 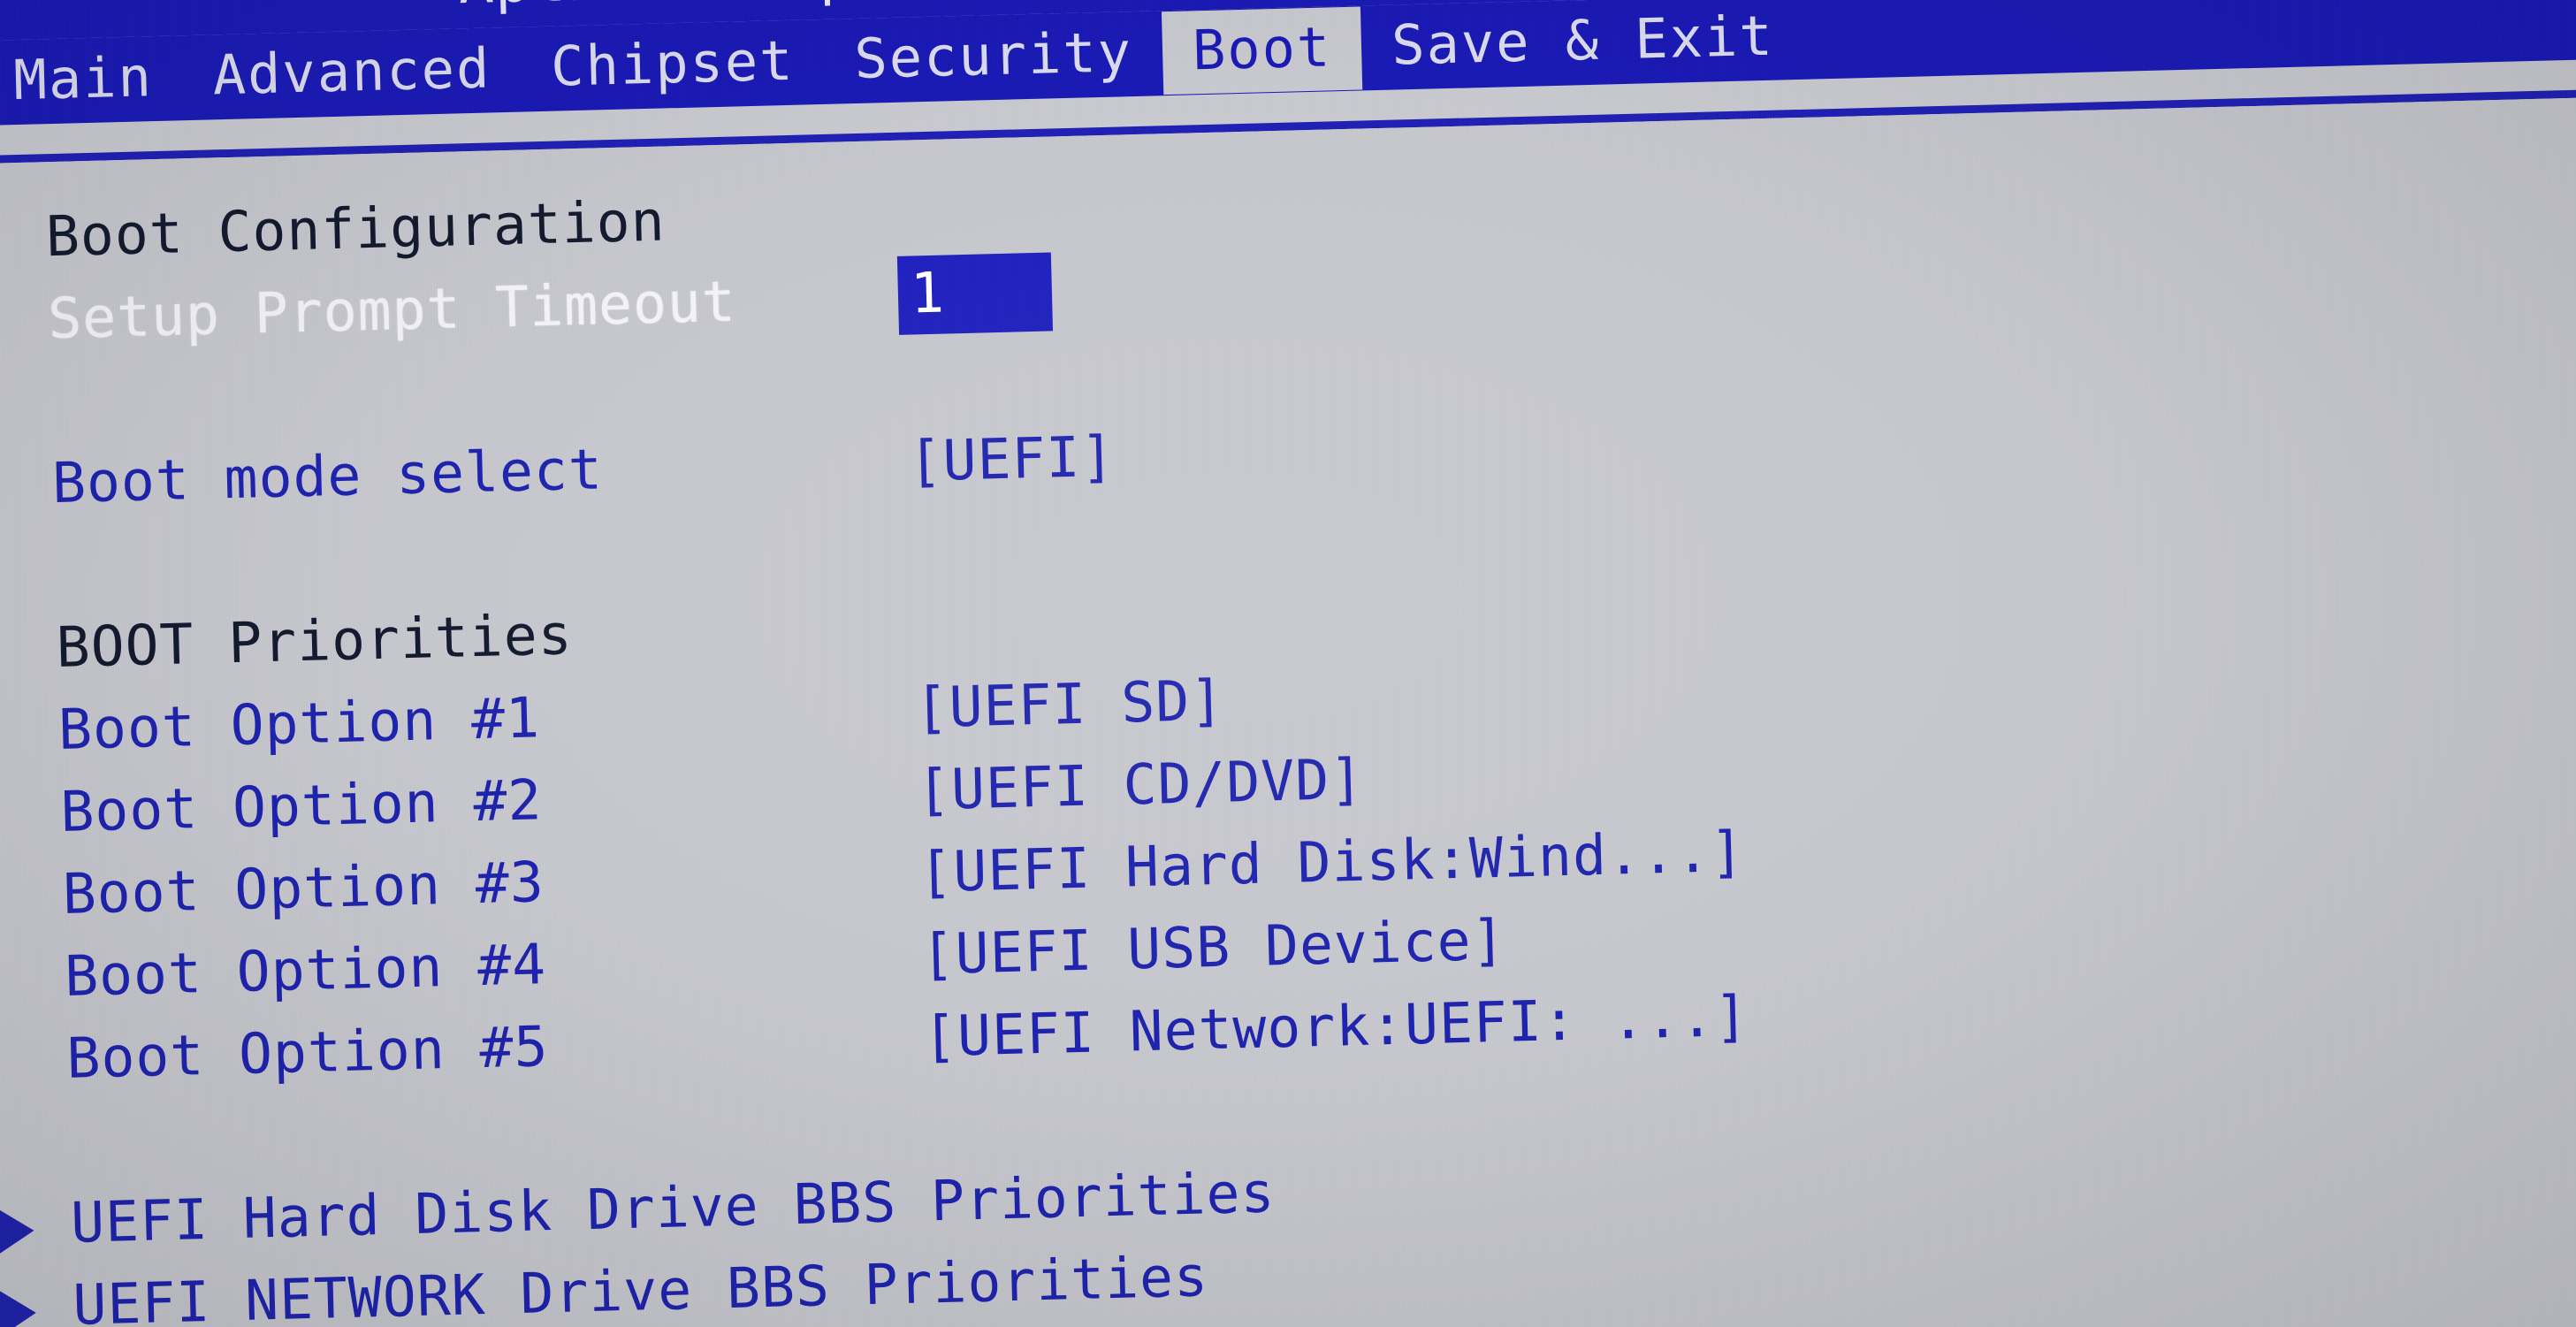 What do you see at coordinates (1140, 785) in the screenshot?
I see `boot-option-2-value: [UEFI CD/DVD]` at bounding box center [1140, 785].